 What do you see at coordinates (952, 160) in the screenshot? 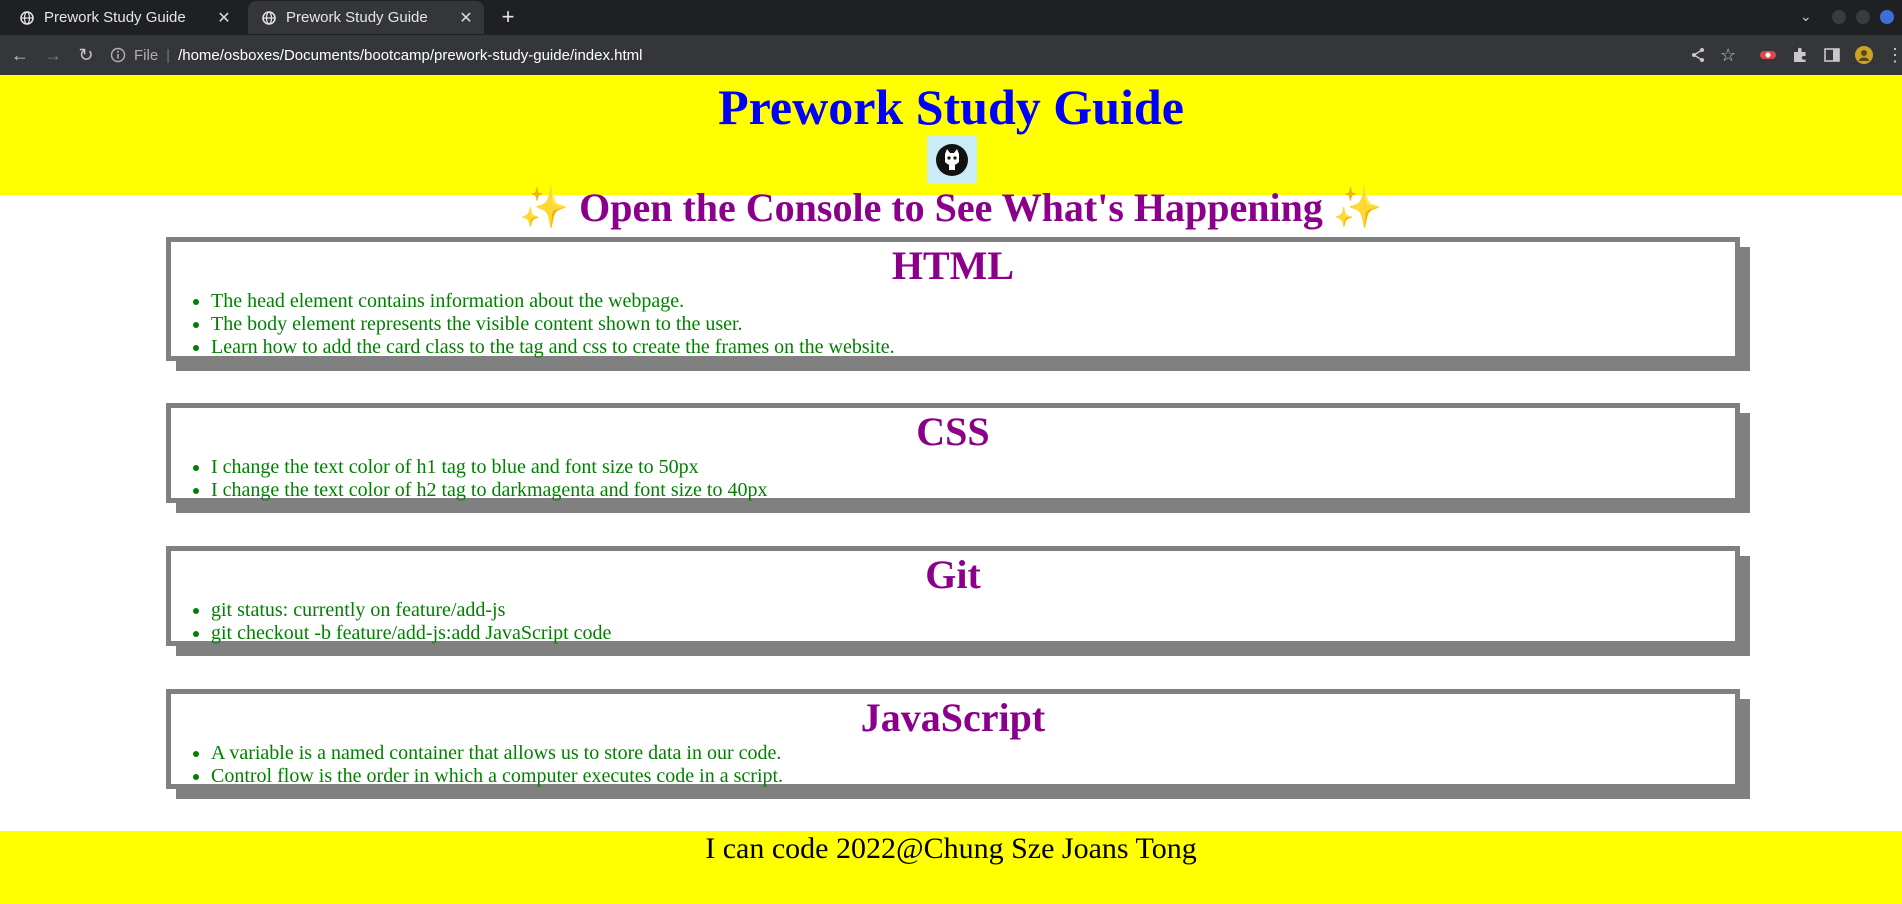
I see `cat-logo-icon` at bounding box center [952, 160].